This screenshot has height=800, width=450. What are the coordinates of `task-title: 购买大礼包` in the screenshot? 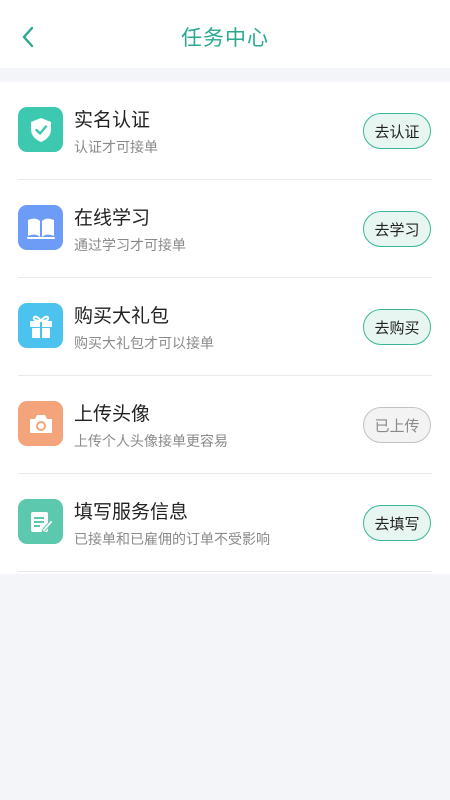 It's located at (122, 316).